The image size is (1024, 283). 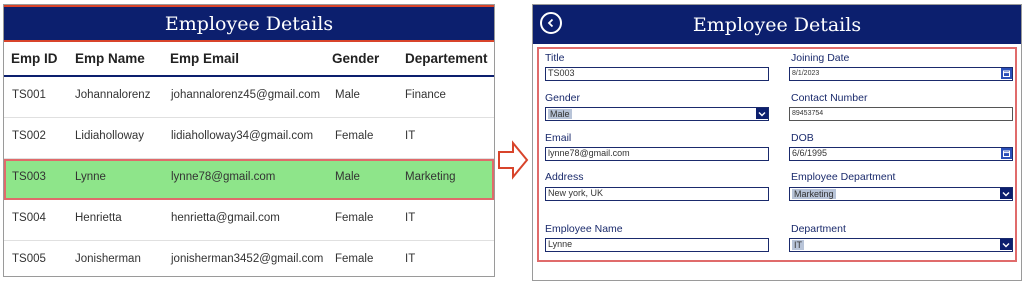 What do you see at coordinates (29, 218) in the screenshot?
I see `cell-emp-id: TS004` at bounding box center [29, 218].